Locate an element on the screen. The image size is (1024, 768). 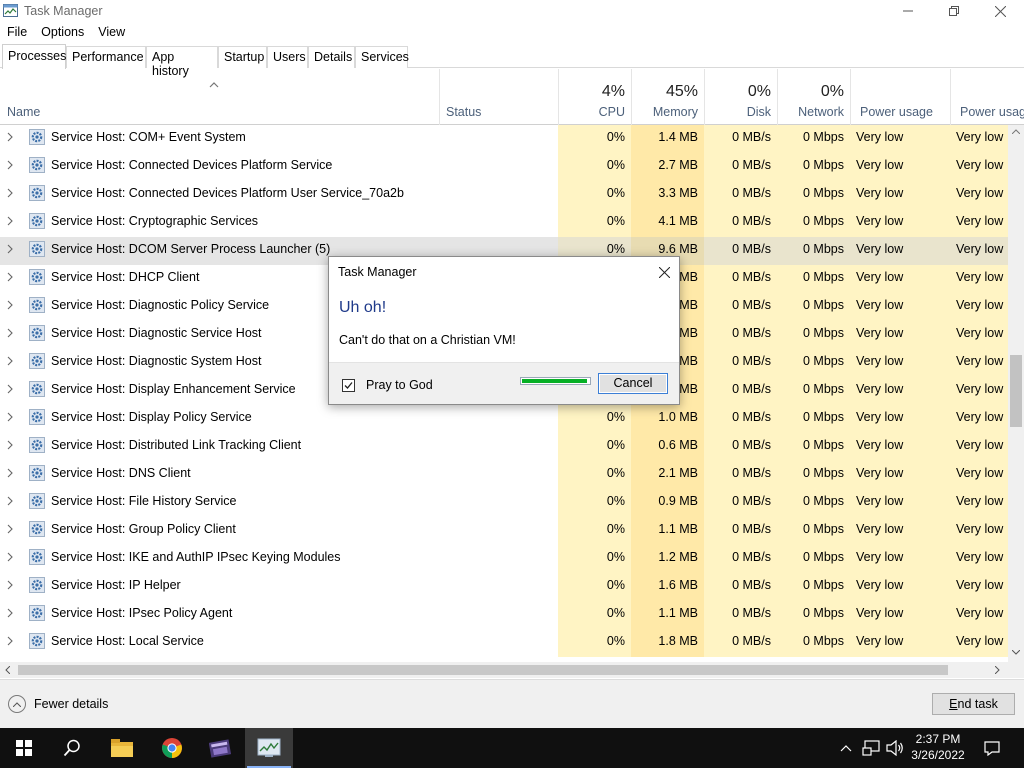
scroll-up-icon is located at coordinates (1016, 131).